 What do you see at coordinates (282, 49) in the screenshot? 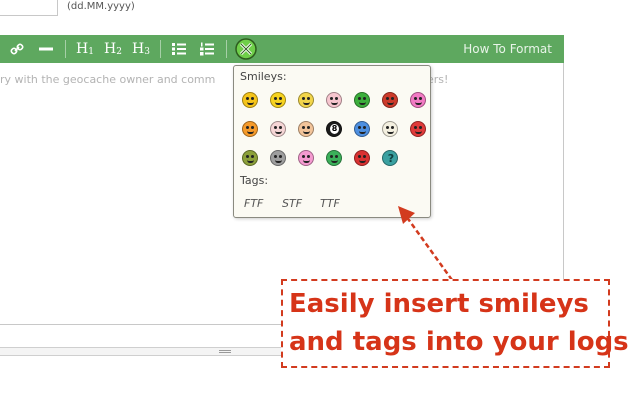
I see `editor-toolbar: H1 H2 H3 How To Format` at bounding box center [282, 49].